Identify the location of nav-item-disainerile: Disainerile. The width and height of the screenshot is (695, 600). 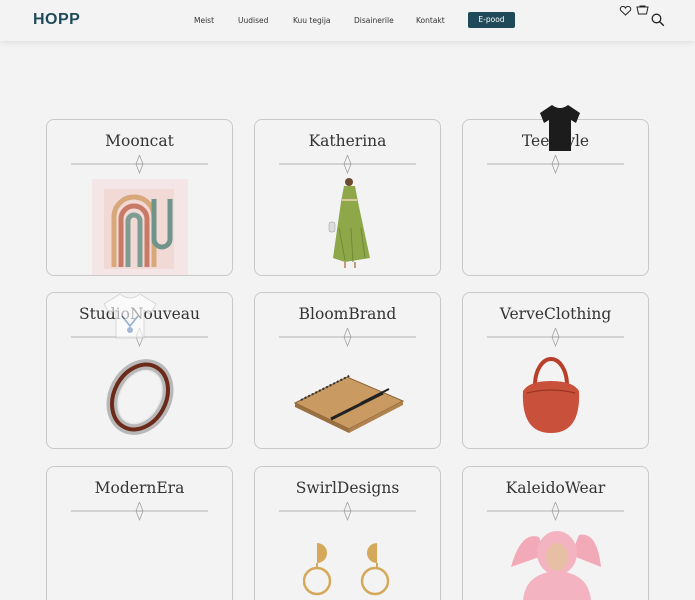
(374, 20).